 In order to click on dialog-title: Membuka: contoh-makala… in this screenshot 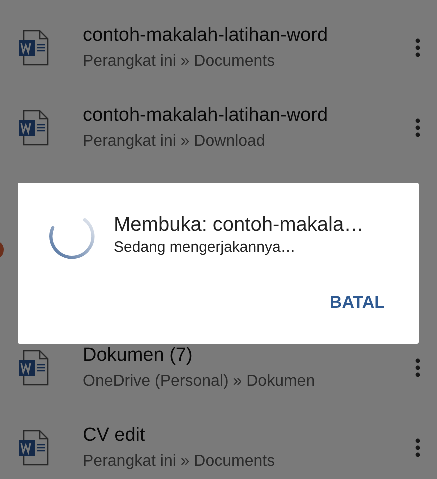, I will do `click(239, 225)`.